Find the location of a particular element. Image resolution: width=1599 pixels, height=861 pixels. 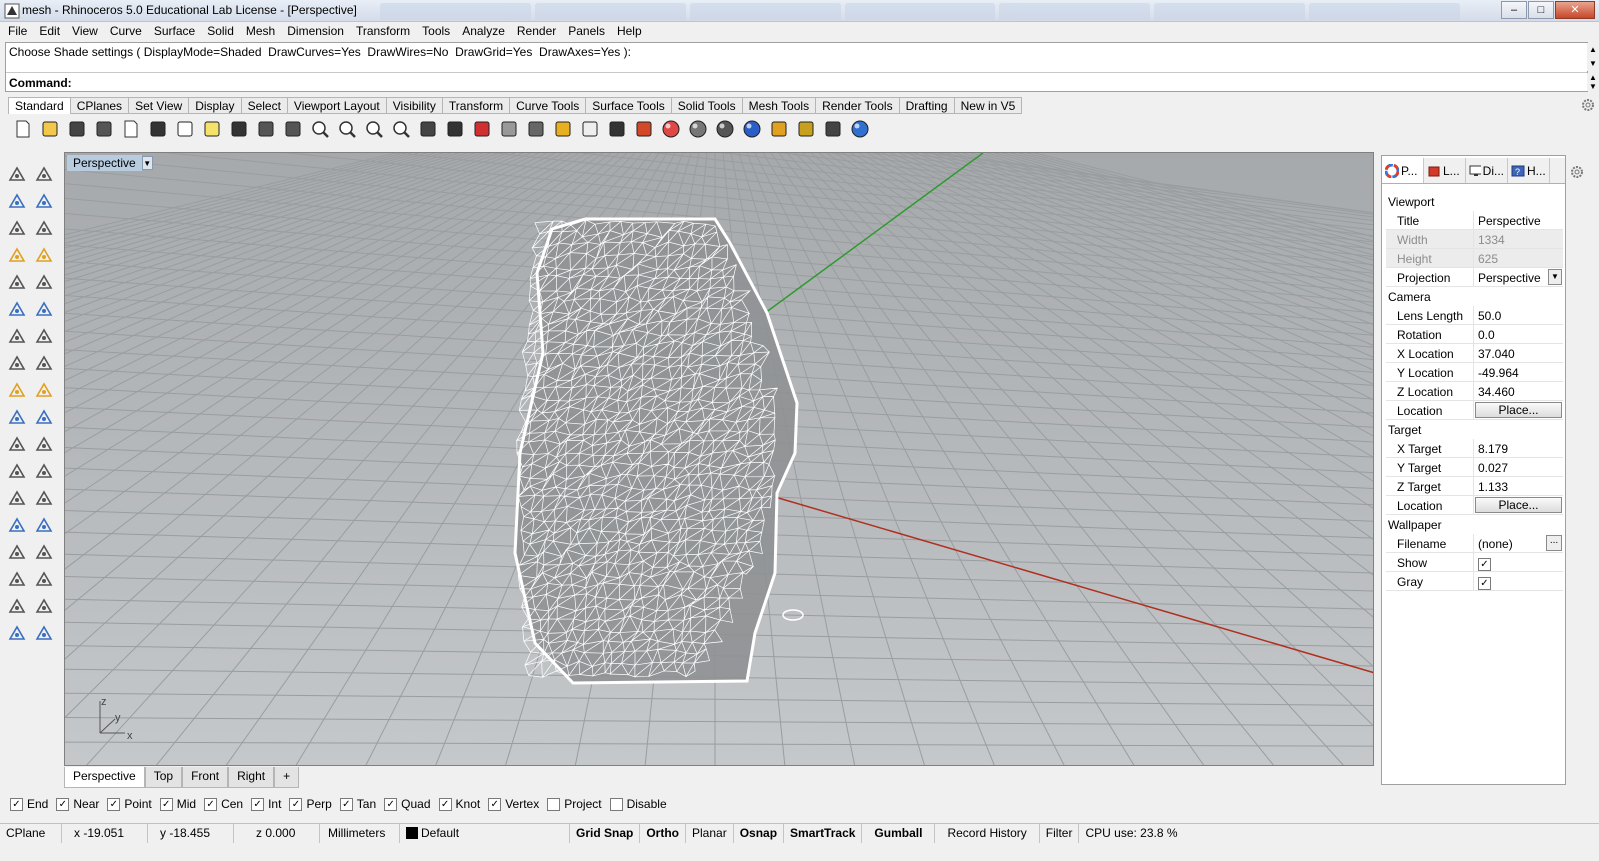

toolbar-tab-drafting: Drafting is located at coordinates (927, 105).